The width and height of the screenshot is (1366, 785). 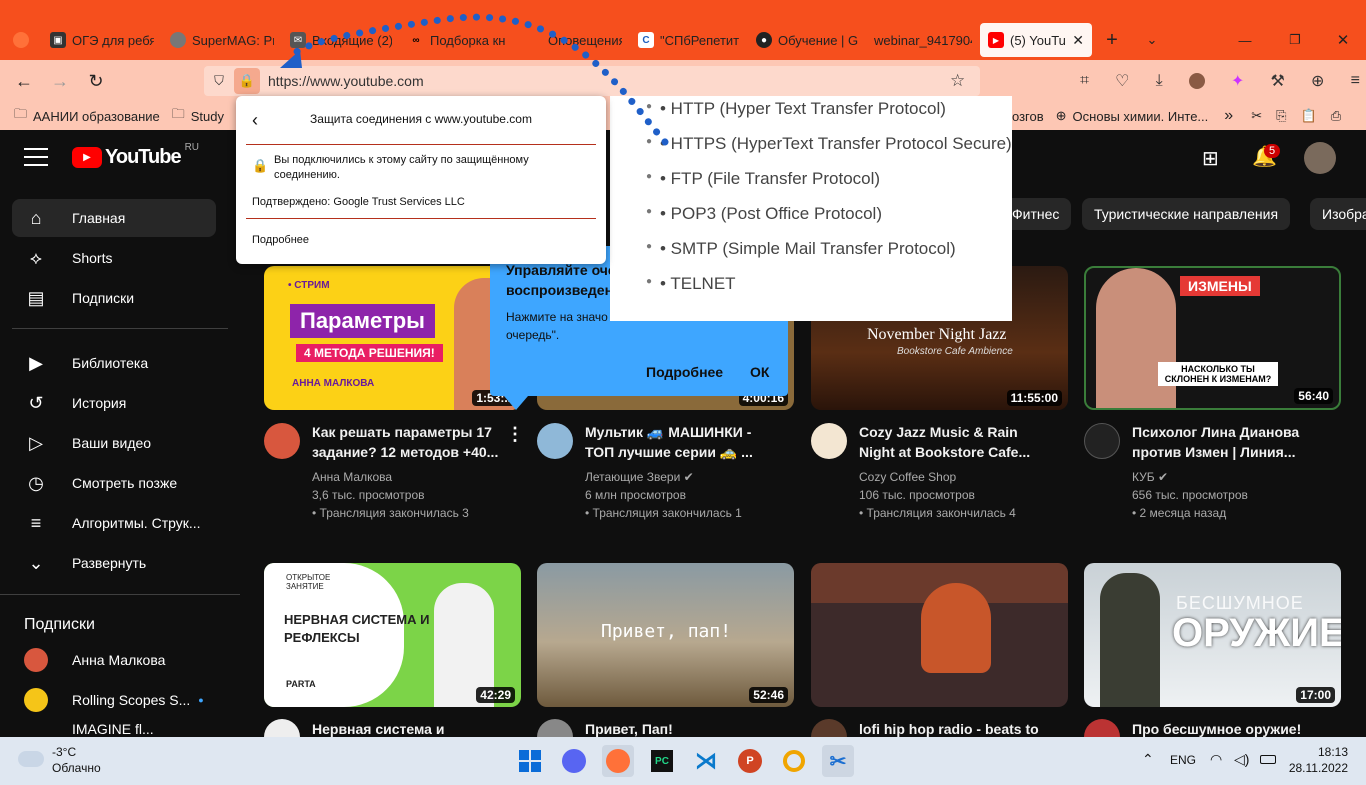 What do you see at coordinates (114, 218) in the screenshot?
I see `sidebar-item-home: ⌂ Главная` at bounding box center [114, 218].